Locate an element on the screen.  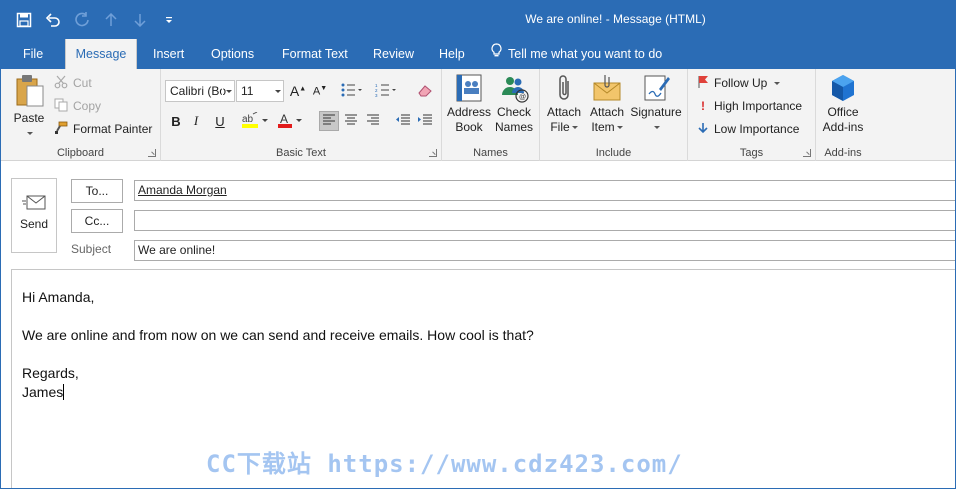
align-right-button is located at coordinates (373, 121).